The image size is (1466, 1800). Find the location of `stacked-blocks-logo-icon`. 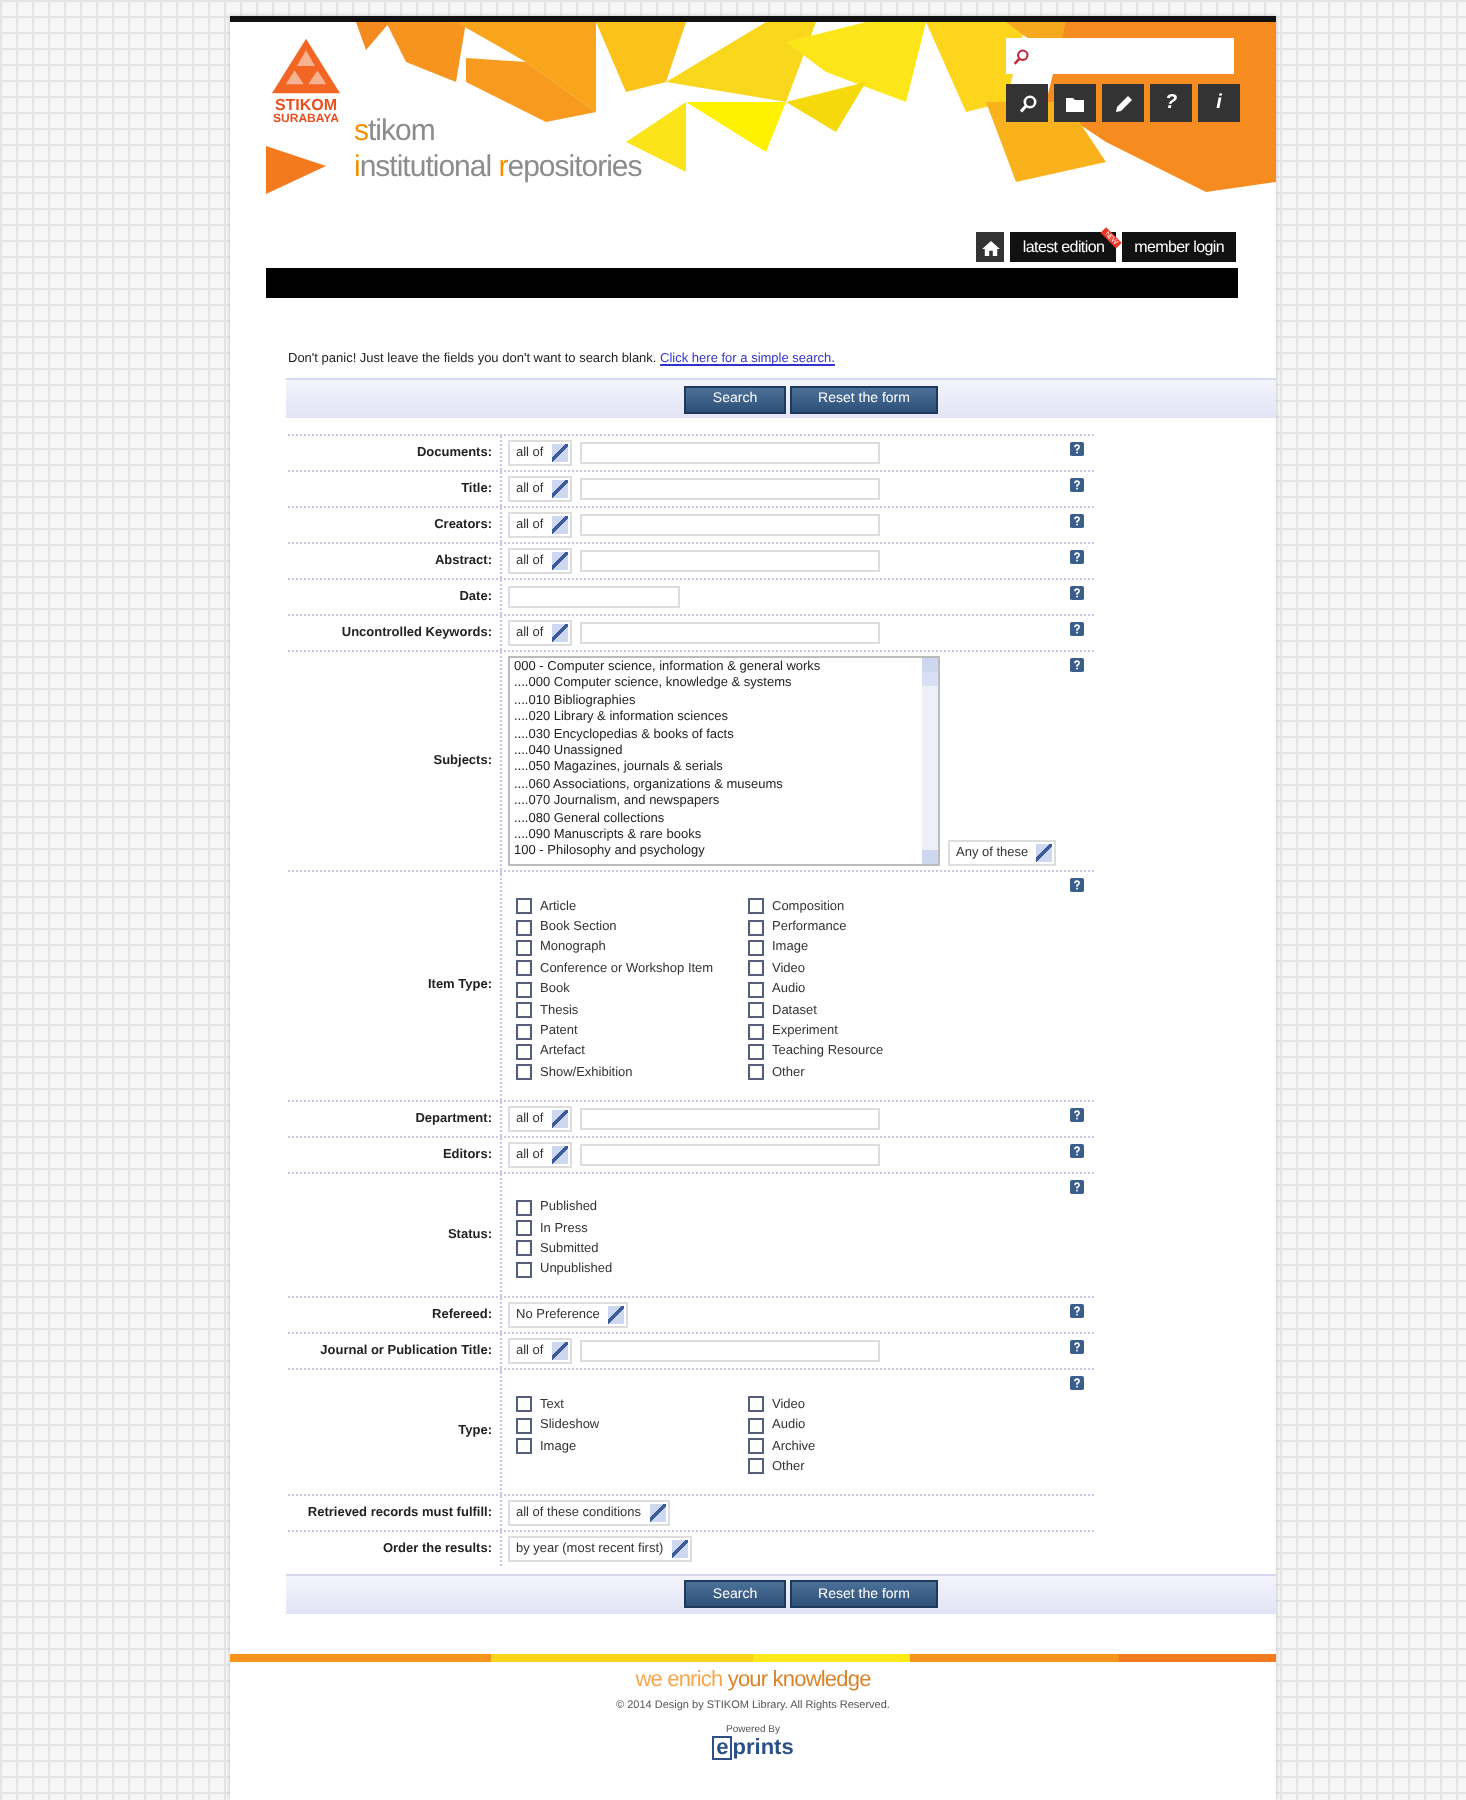

stacked-blocks-logo-icon is located at coordinates (306, 66).